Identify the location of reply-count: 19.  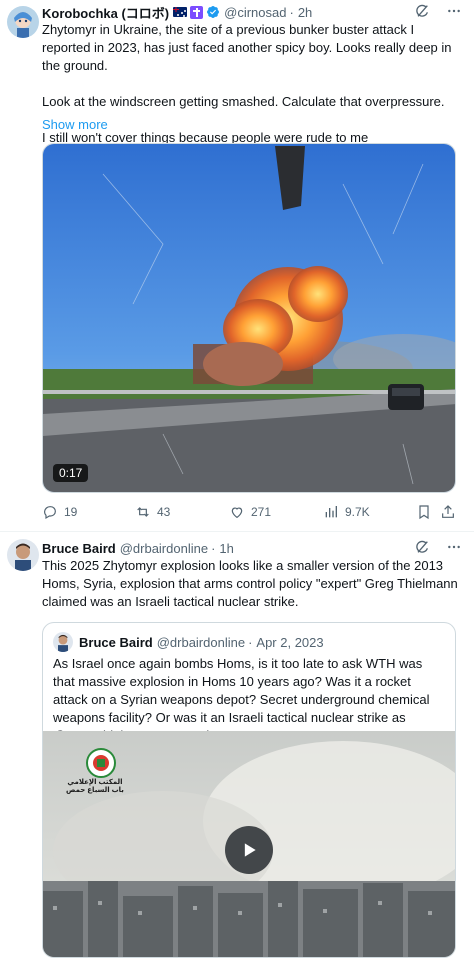
(71, 512).